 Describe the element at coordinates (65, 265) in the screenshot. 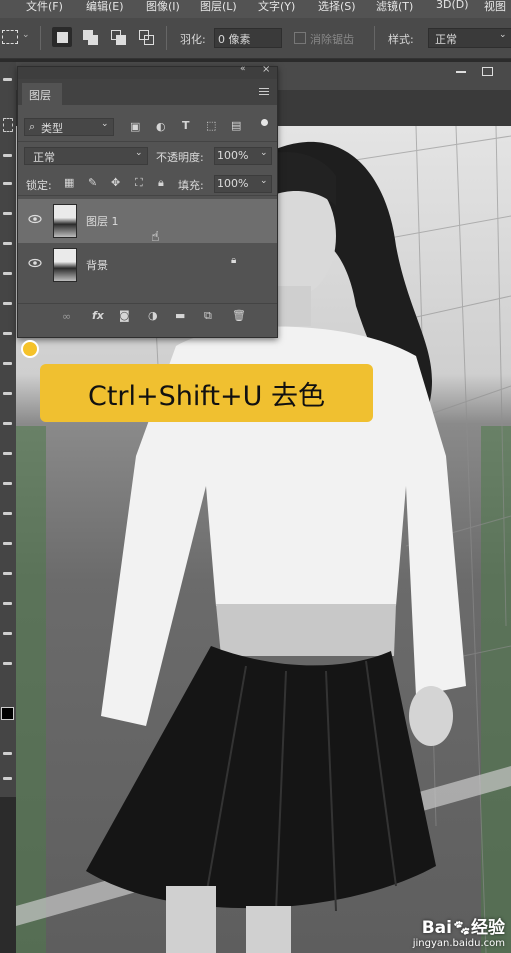

I see `layer-thumbnail` at that location.